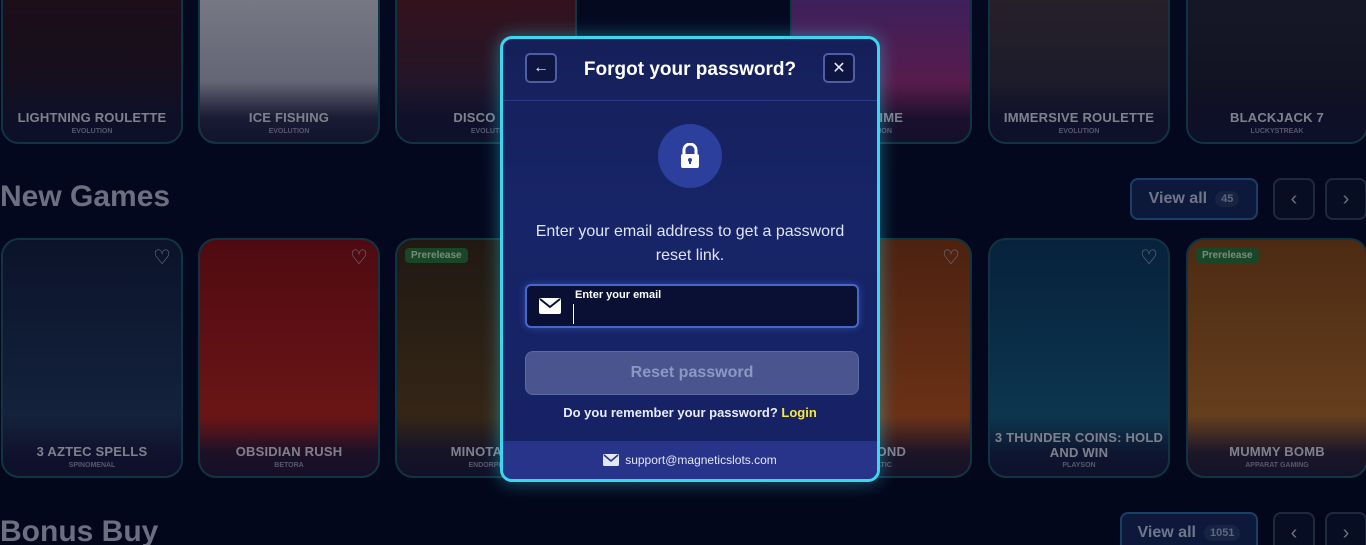 The width and height of the screenshot is (1366, 545). I want to click on lock-badge, so click(690, 156).